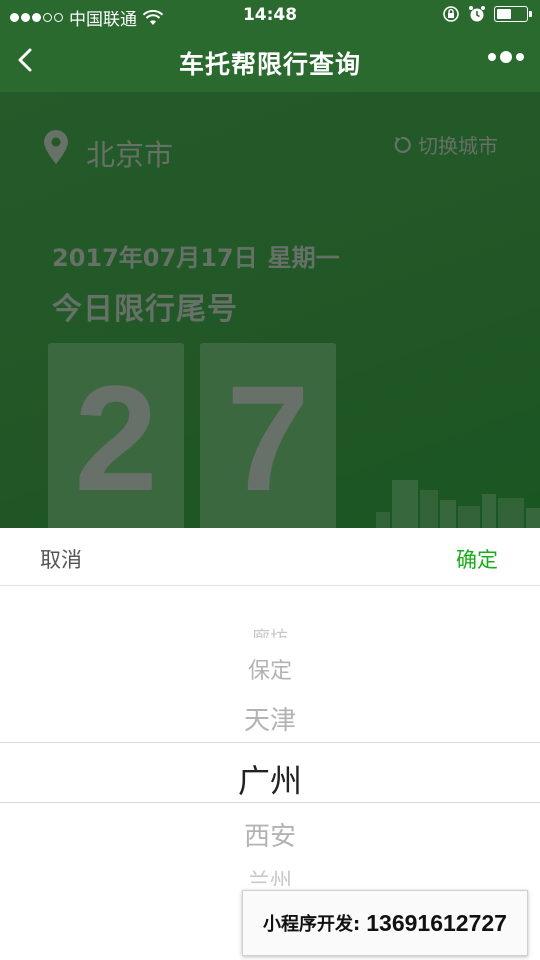 This screenshot has height=960, width=540. Describe the element at coordinates (56, 147) in the screenshot. I see `location-pin-icon` at that location.